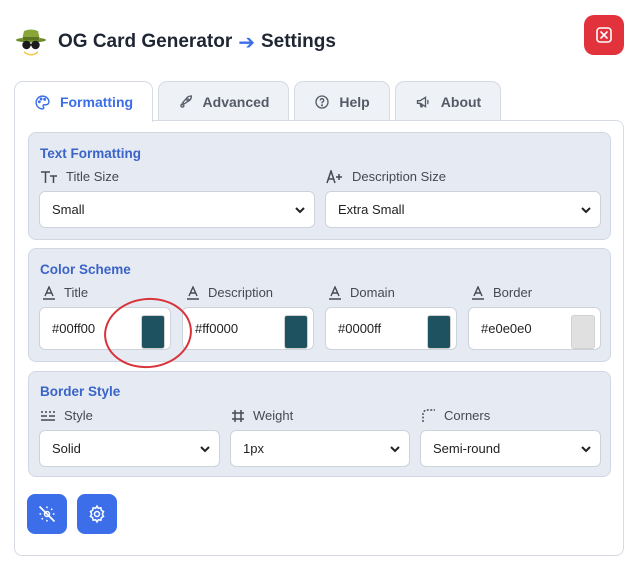 The image size is (639, 564). Describe the element at coordinates (177, 209) in the screenshot. I see `title-size-select: Small` at that location.